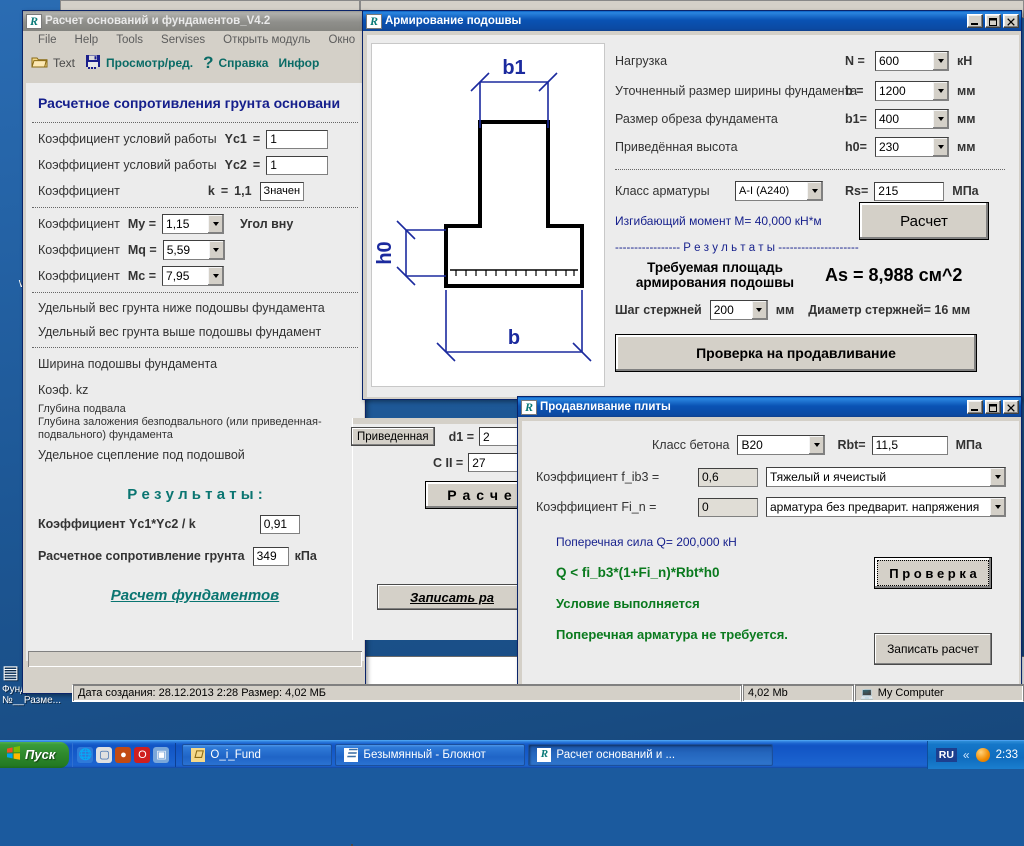 The height and width of the screenshot is (846, 1024). I want to click on k-combo: Значен, so click(281, 191).